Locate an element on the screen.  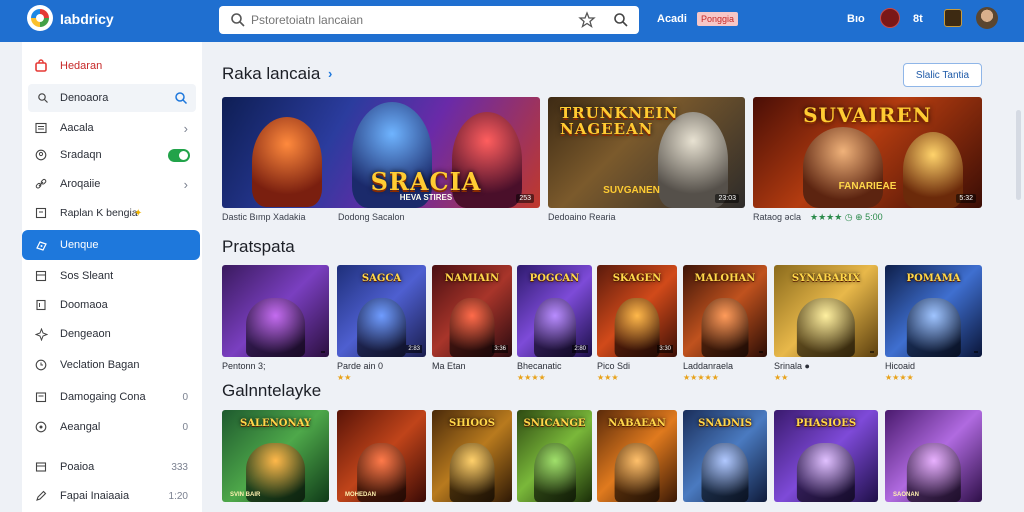
tile-title: SYNABARIX is located at coordinates (826, 278).